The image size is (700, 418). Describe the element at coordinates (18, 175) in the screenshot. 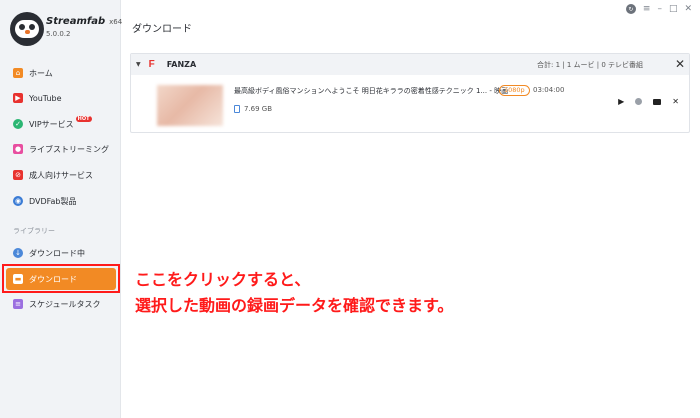

I see `adult-icon: ⊘` at that location.